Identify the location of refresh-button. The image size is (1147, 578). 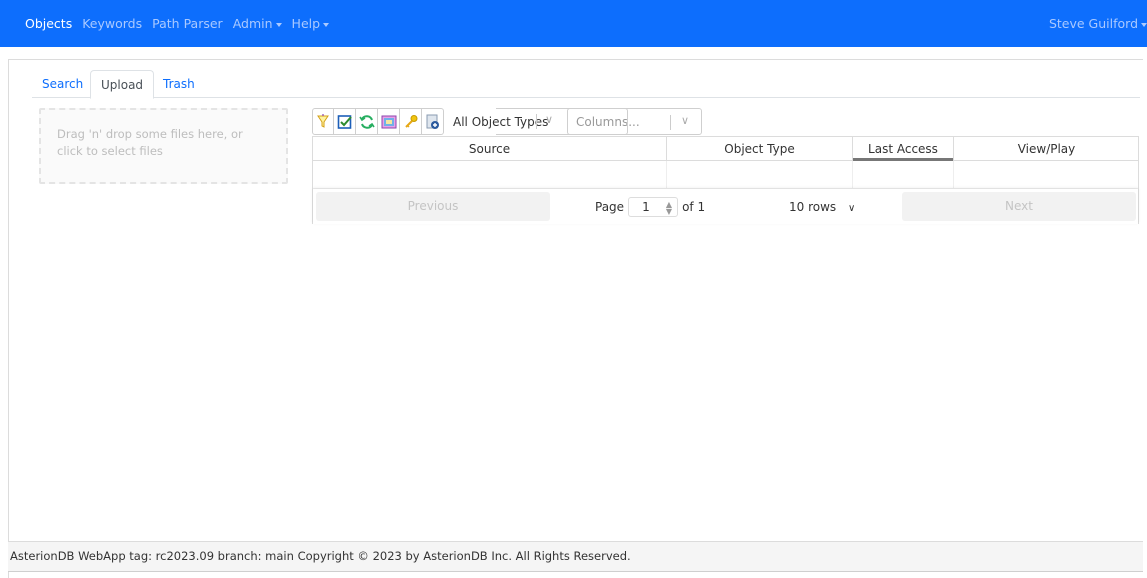
(367, 121).